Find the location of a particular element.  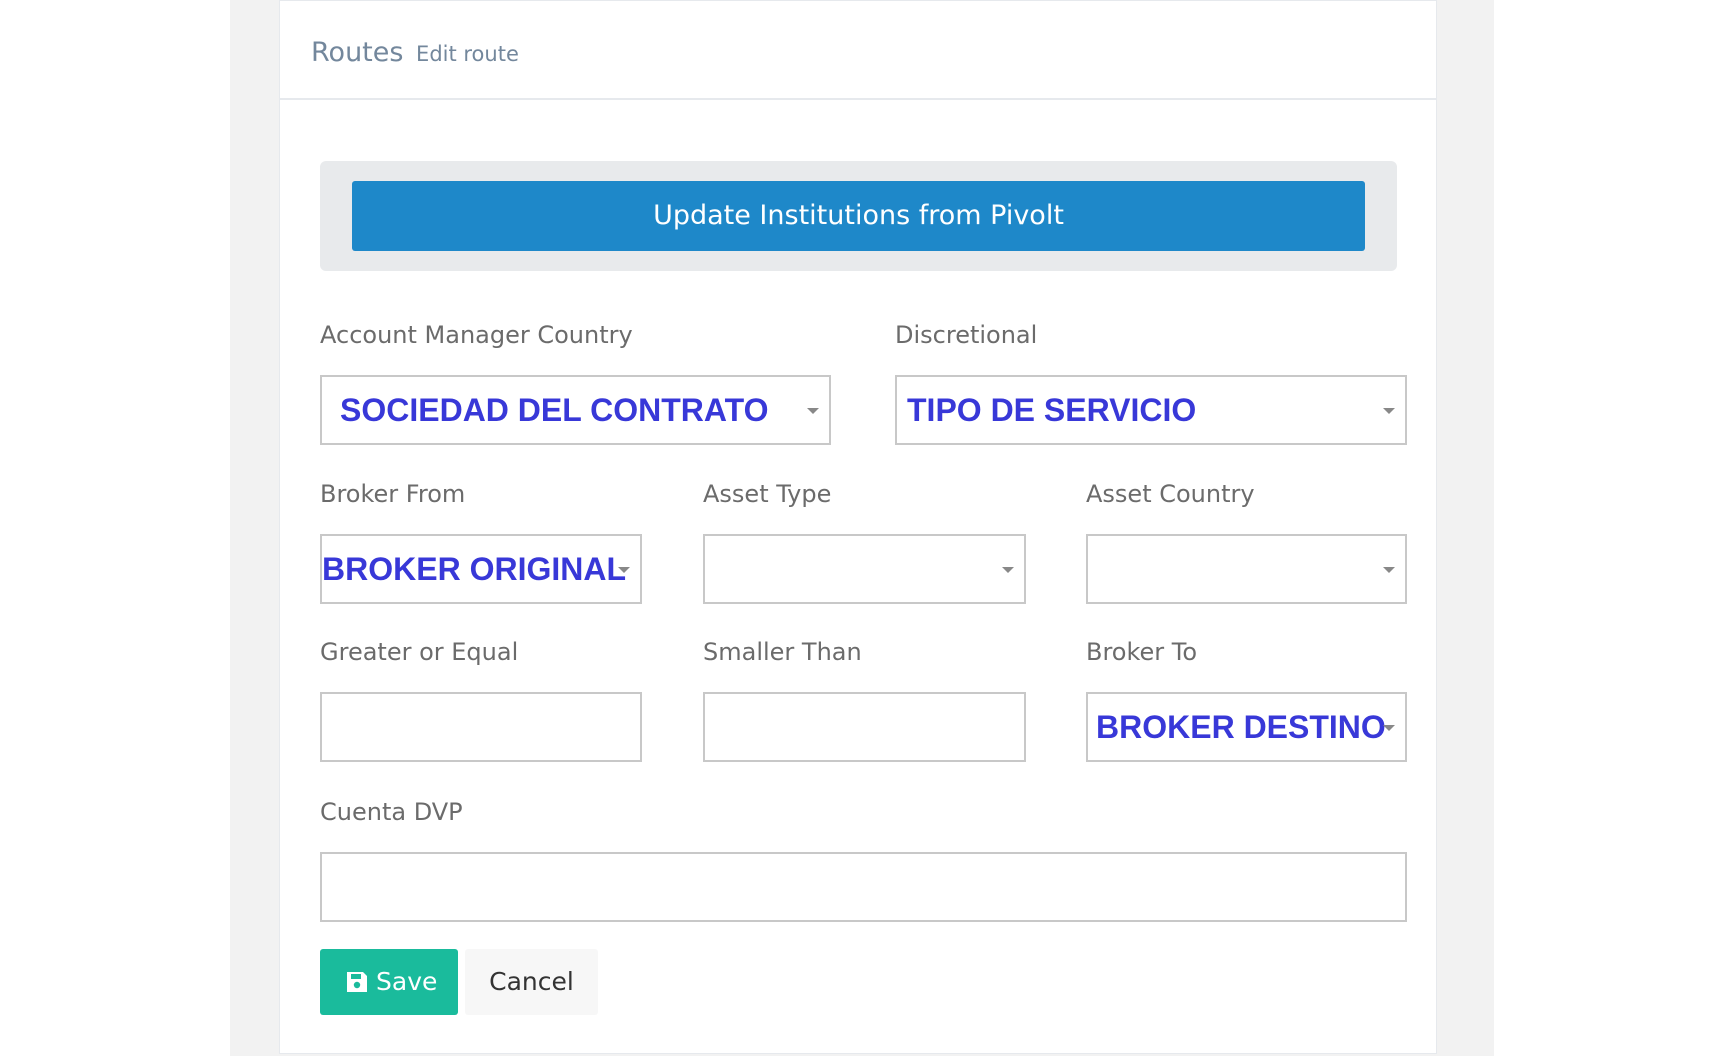

page-subtitle: Edit route is located at coordinates (467, 54).